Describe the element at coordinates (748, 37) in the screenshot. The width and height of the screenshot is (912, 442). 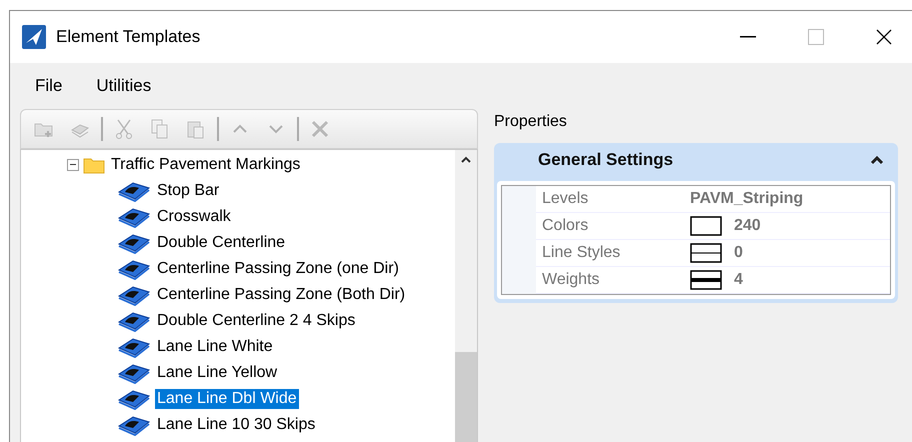
I see `minimize-icon` at that location.